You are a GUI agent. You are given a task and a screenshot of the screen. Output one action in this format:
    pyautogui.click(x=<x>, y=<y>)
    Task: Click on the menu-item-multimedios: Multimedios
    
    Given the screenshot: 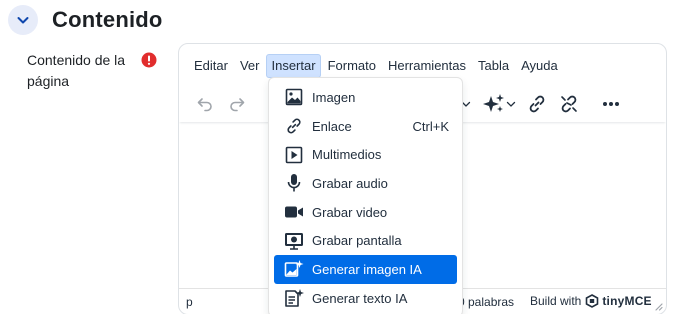 What is the action you would take?
    pyautogui.click(x=365, y=154)
    